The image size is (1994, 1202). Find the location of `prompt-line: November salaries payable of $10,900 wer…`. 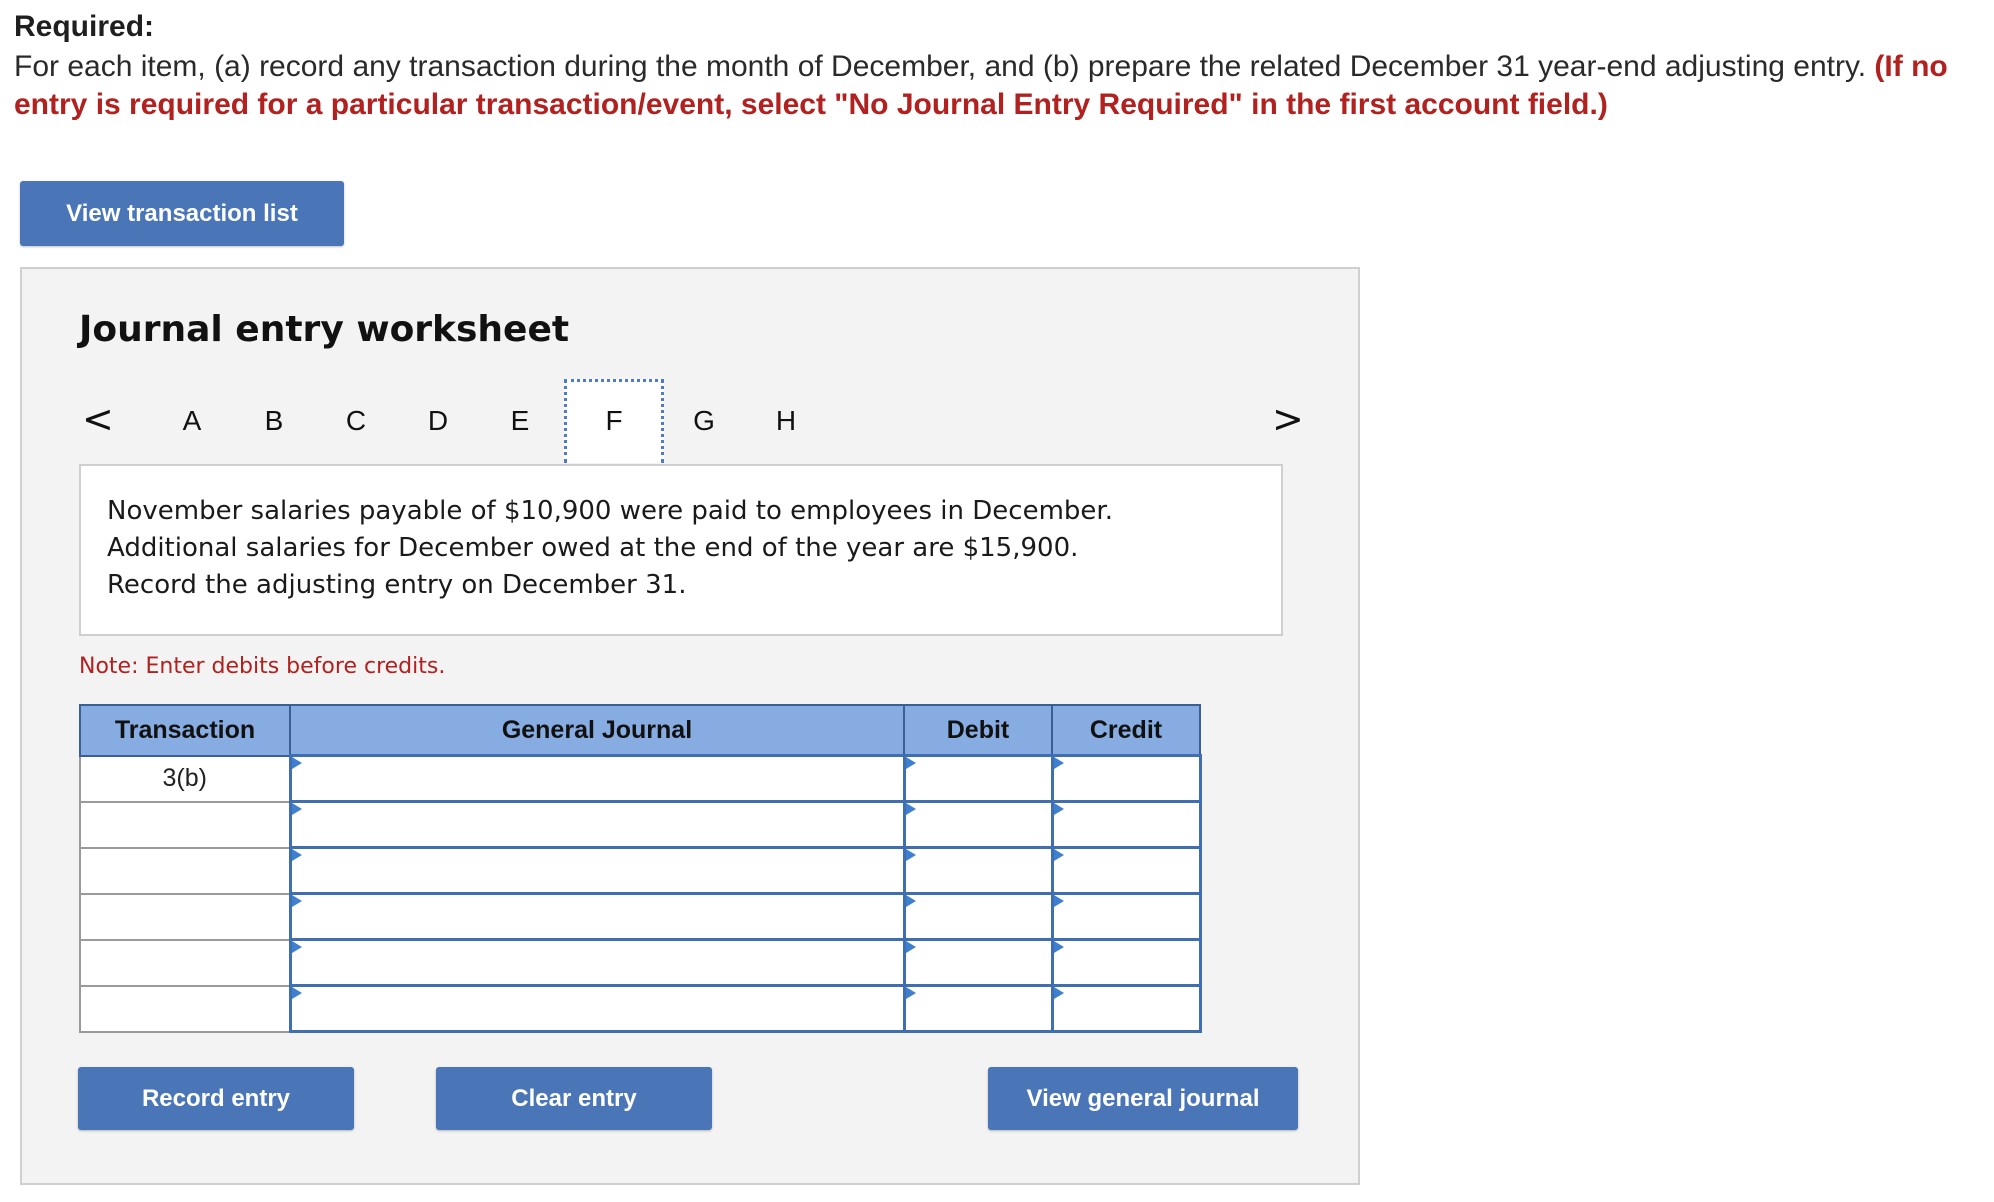

prompt-line: November salaries payable of $10,900 wer… is located at coordinates (610, 511).